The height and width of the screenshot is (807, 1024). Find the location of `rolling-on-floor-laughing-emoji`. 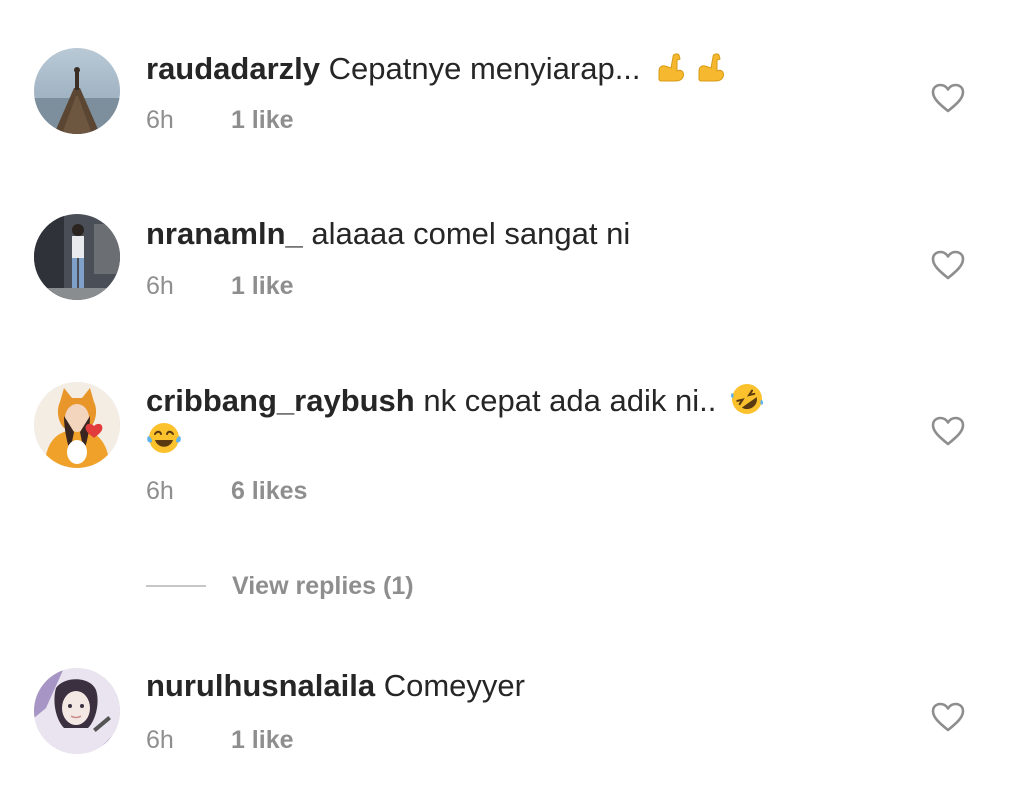

rolling-on-floor-laughing-emoji is located at coordinates (747, 399).